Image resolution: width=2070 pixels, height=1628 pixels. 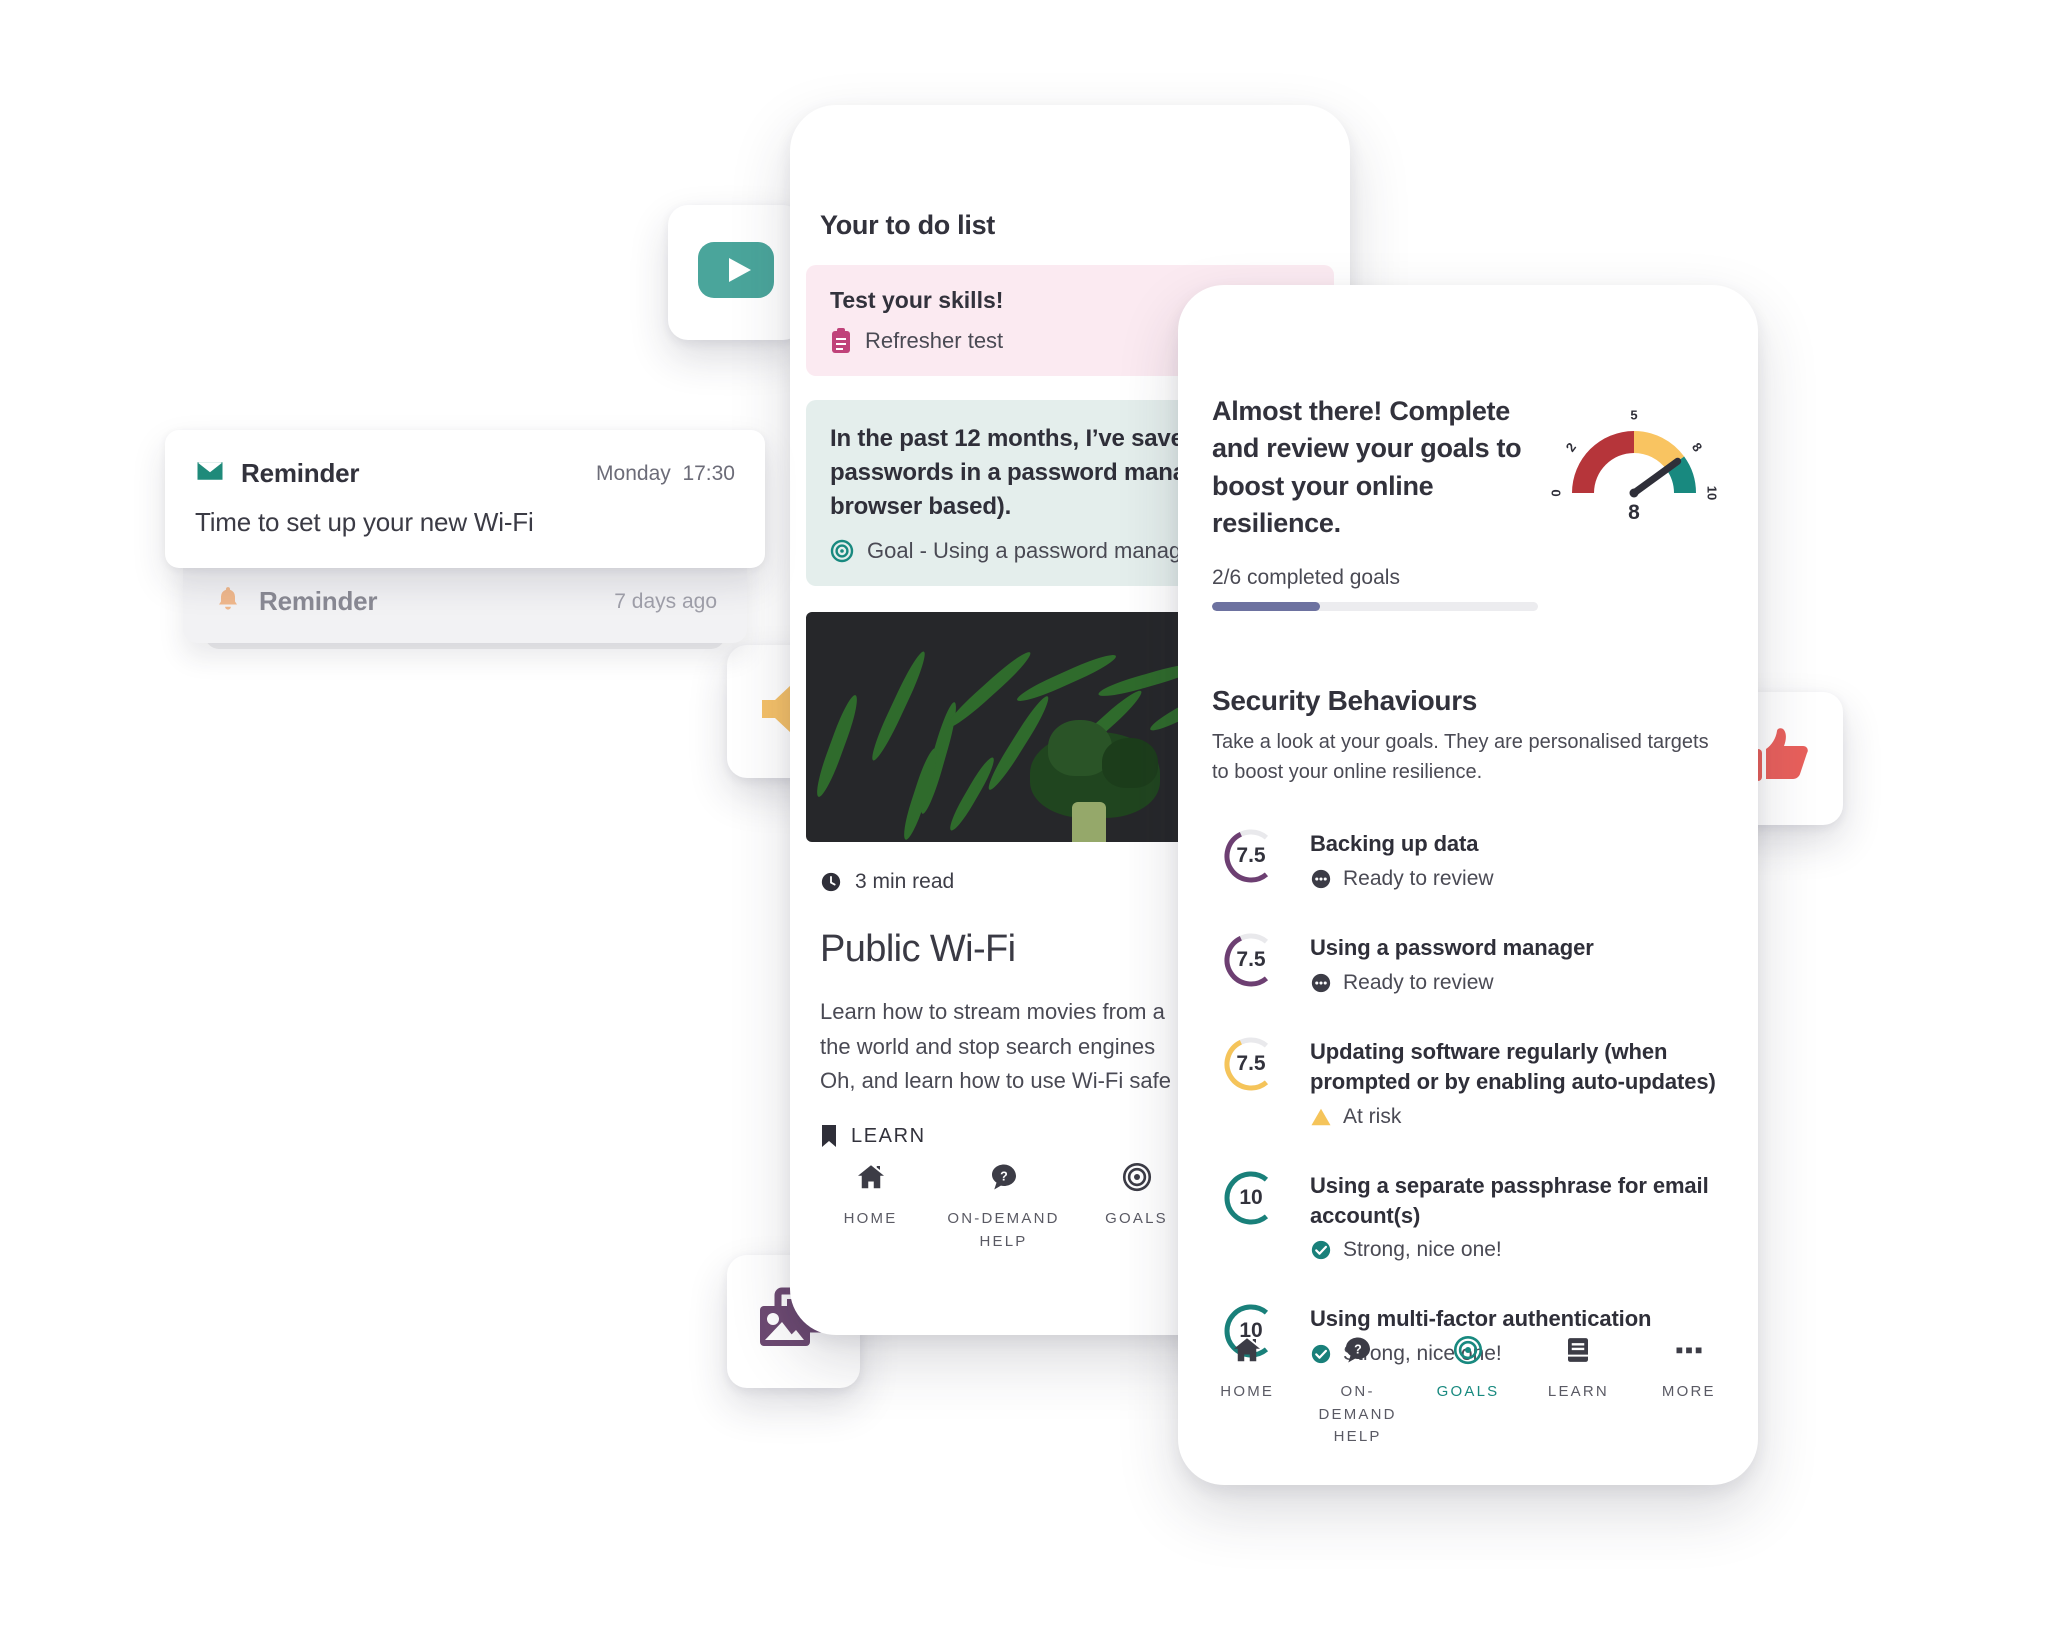 What do you see at coordinates (318, 601) in the screenshot?
I see `notification-title-secondary: Reminder` at bounding box center [318, 601].